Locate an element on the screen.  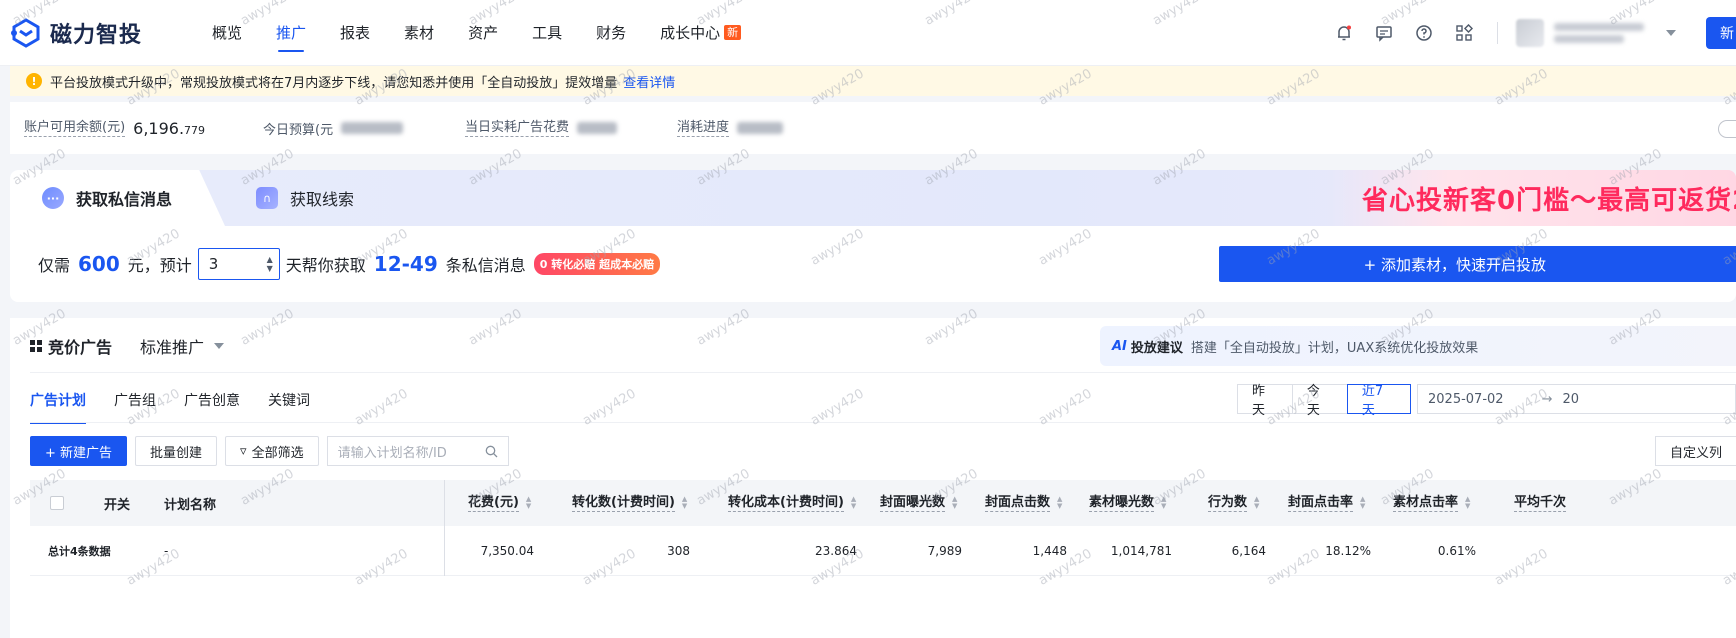
tab-campaign: 广告计划 is located at coordinates (58, 401).